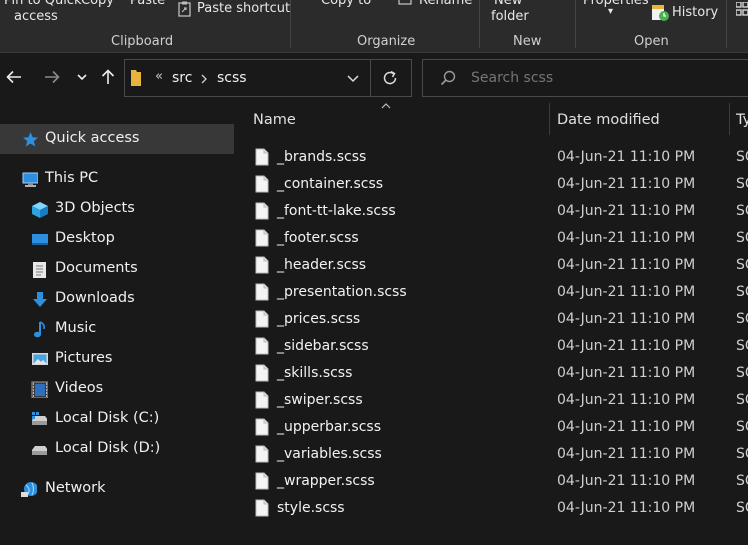 The image size is (748, 545). I want to click on nav-documents: Documents, so click(117, 269).